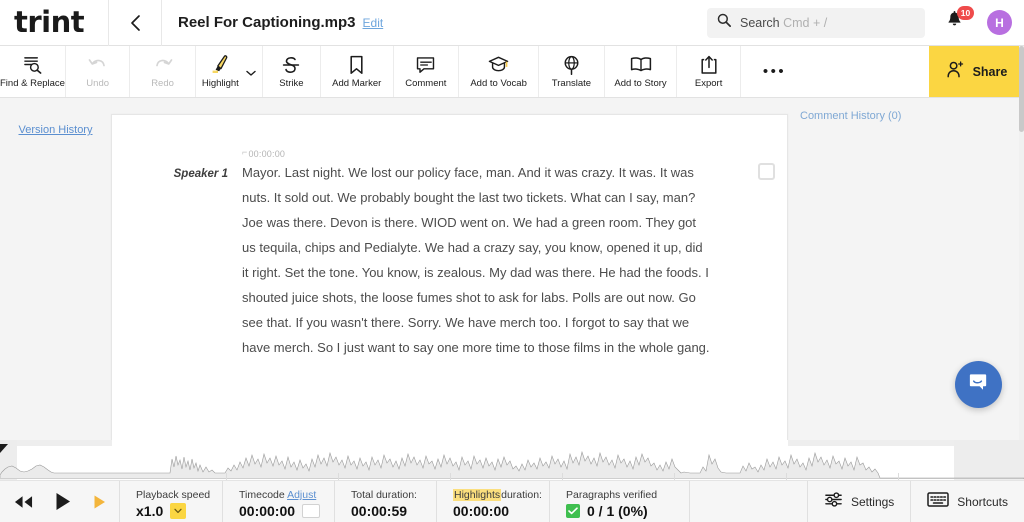  I want to click on paragraph-verify-checkbox, so click(766, 171).